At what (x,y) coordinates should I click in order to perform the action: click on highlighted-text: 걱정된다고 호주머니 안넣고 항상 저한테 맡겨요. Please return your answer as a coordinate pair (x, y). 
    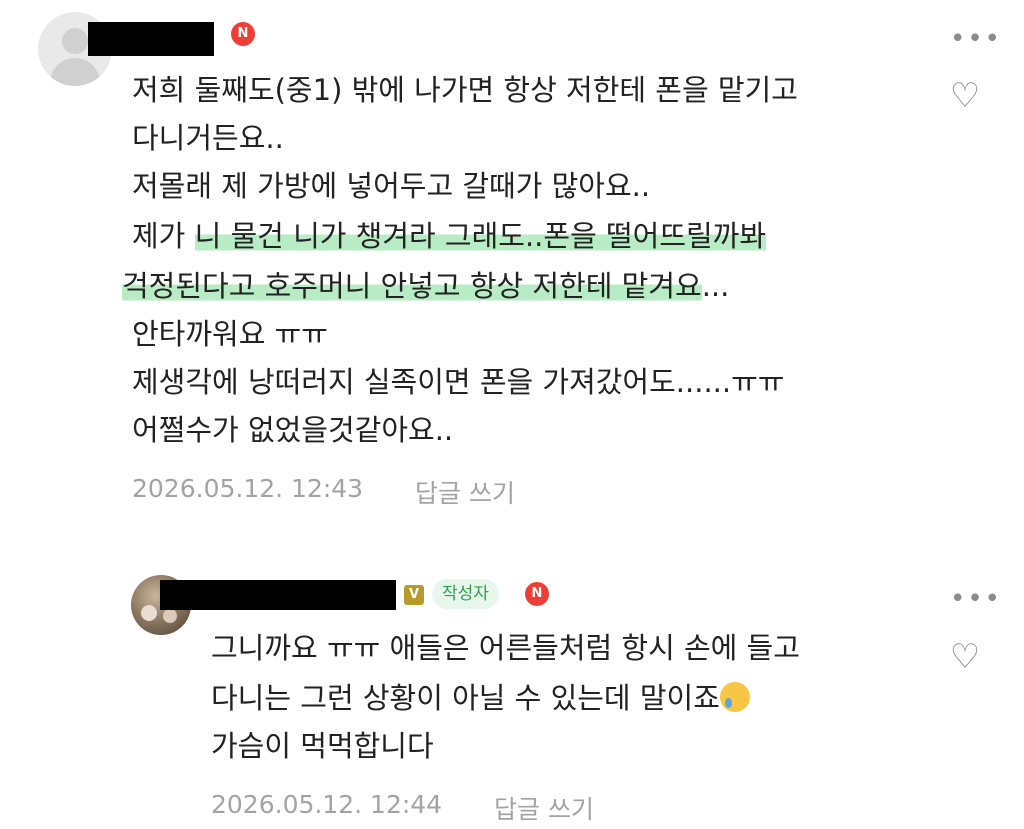
    Looking at the image, I should click on (412, 286).